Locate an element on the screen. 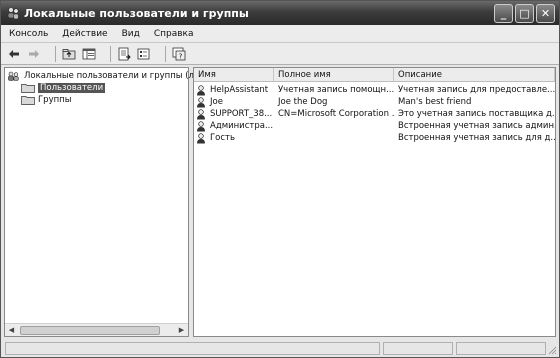 The height and width of the screenshot is (358, 560). help-icon: ? is located at coordinates (179, 53).